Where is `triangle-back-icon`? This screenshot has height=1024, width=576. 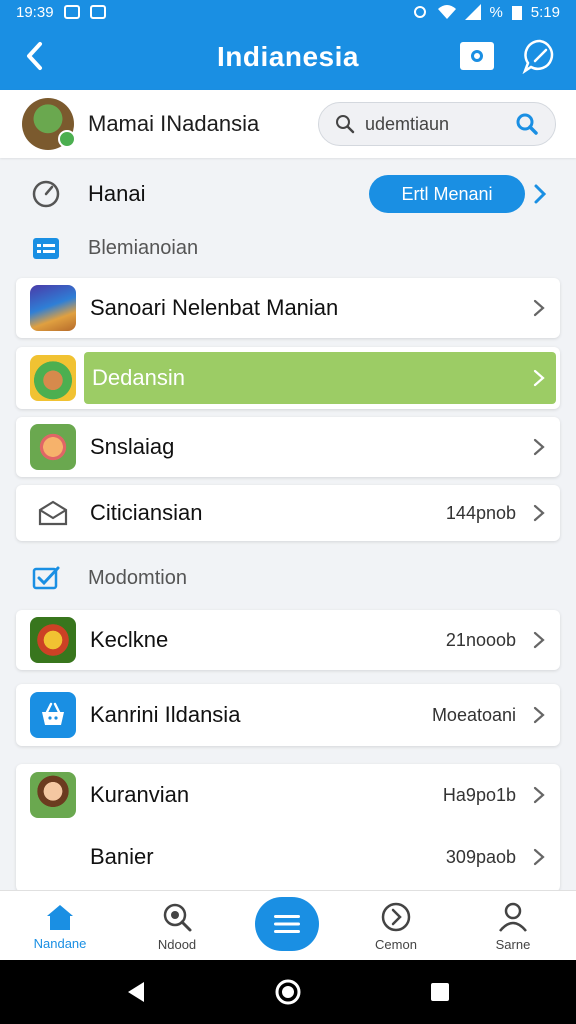 triangle-back-icon is located at coordinates (136, 992).